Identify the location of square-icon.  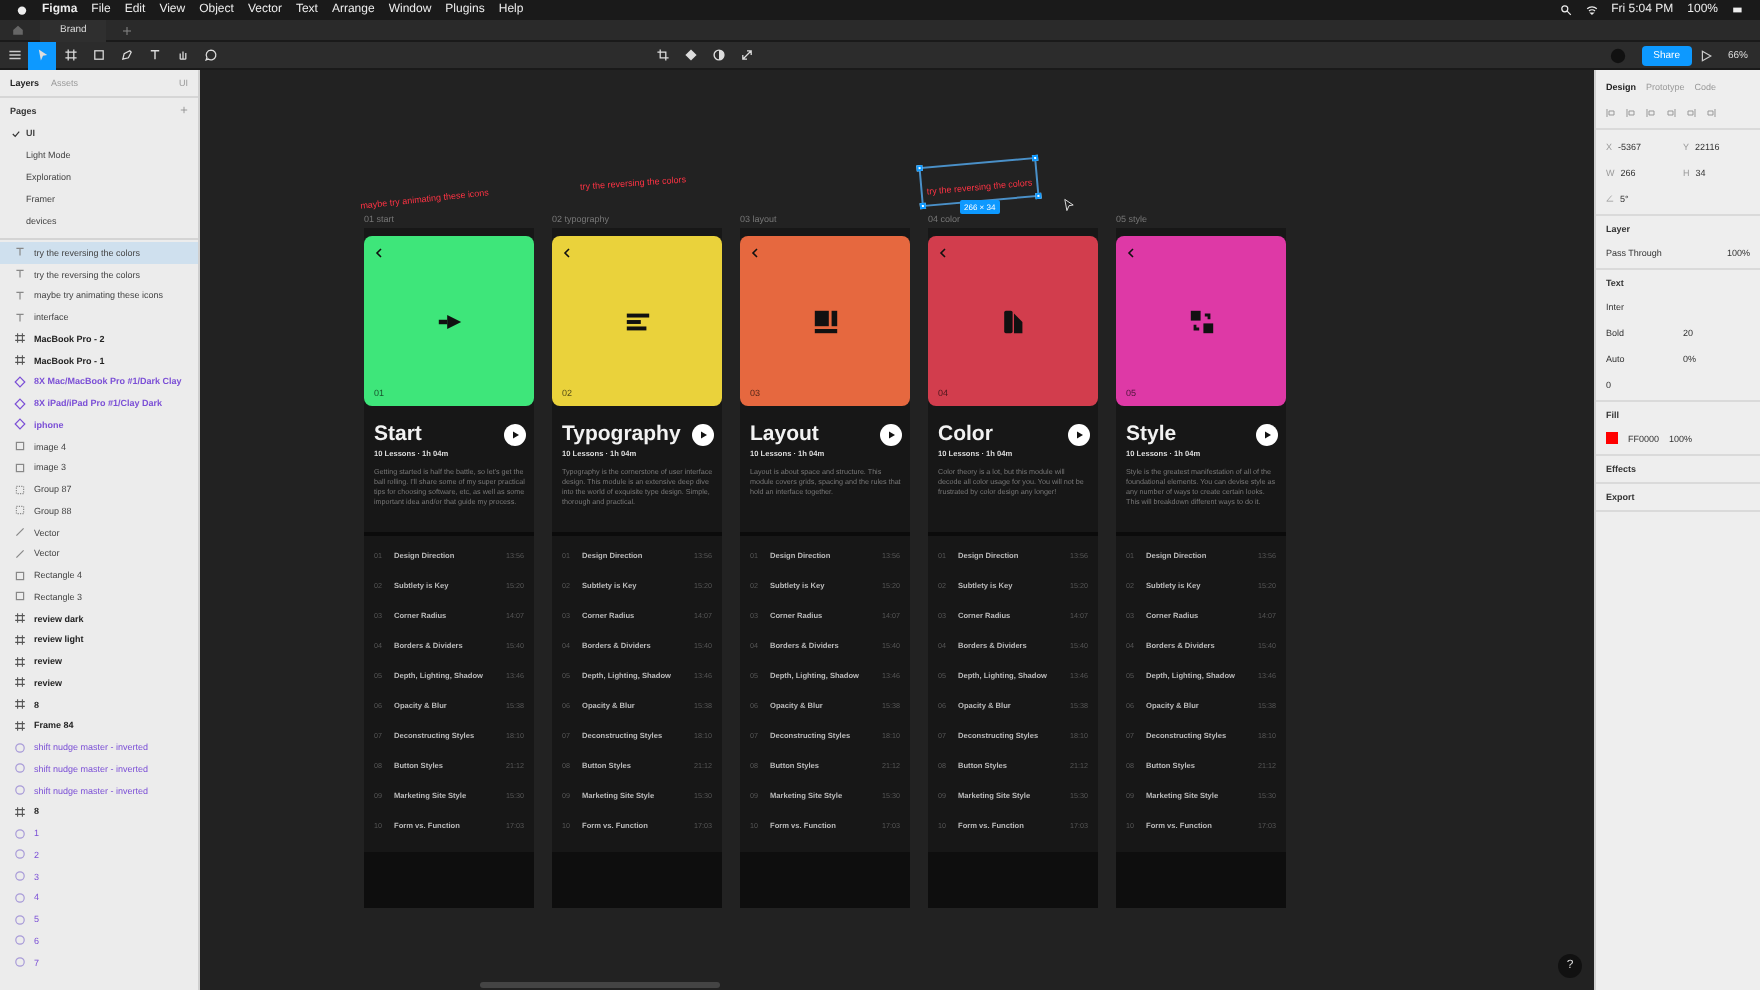
(98, 55).